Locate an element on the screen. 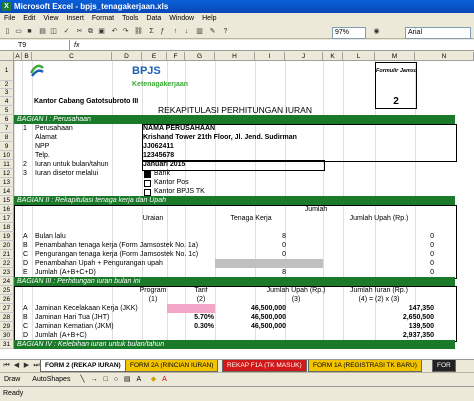 The image size is (474, 401). arrow-icon: → is located at coordinates (92, 379).